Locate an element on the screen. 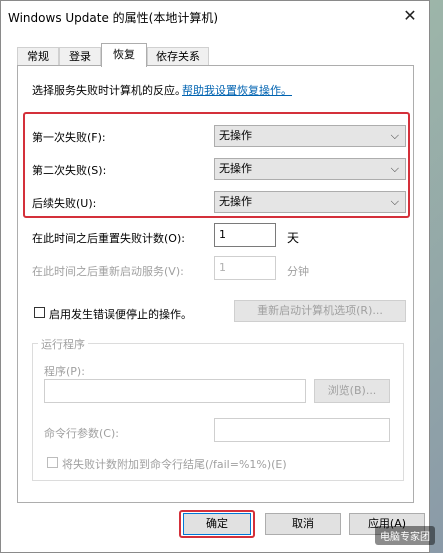  tab-dependencies: 依存关系 is located at coordinates (178, 56).